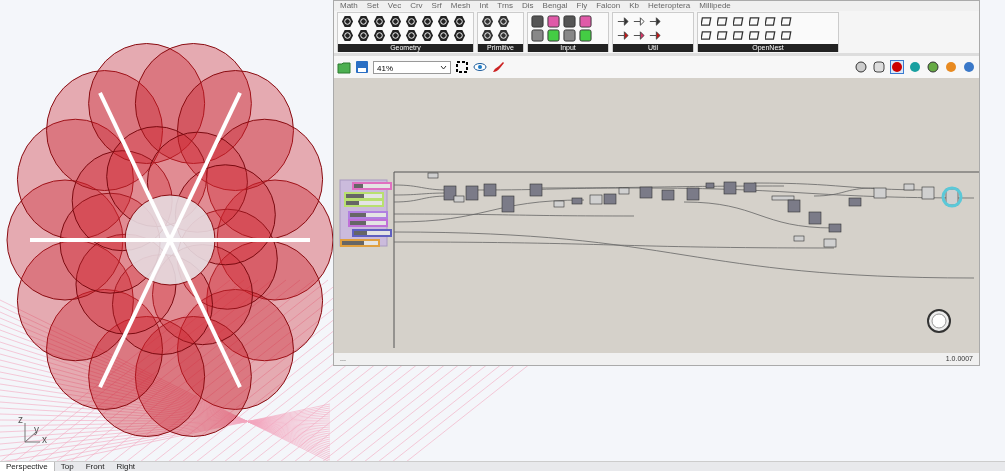 The image size is (1005, 471). Describe the element at coordinates (362, 67) in the screenshot. I see `save-icon` at that location.